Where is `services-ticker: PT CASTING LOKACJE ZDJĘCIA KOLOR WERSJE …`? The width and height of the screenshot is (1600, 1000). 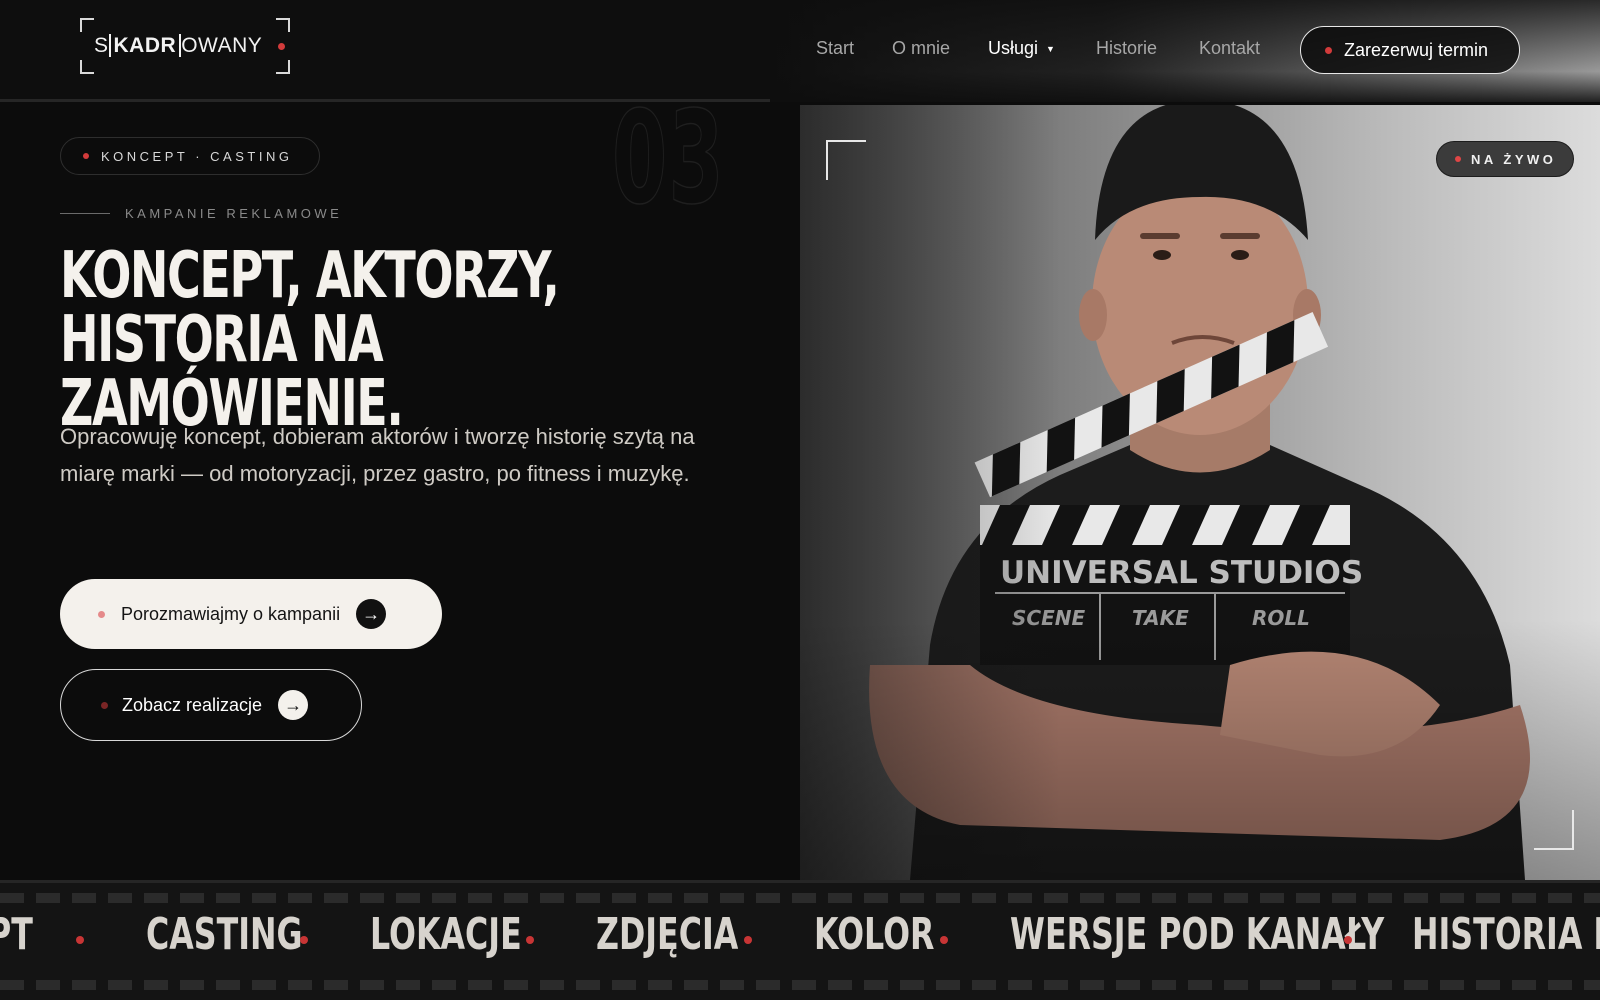
services-ticker: PT CASTING LOKACJE ZDJĘCIA KOLOR WERSJE … is located at coordinates (800, 940).